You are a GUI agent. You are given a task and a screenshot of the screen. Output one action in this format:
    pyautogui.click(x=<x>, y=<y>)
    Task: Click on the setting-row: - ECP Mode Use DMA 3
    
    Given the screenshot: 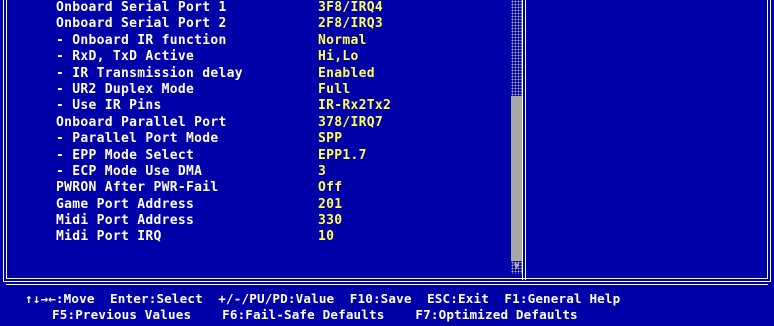 What is the action you would take?
    pyautogui.click(x=264, y=172)
    